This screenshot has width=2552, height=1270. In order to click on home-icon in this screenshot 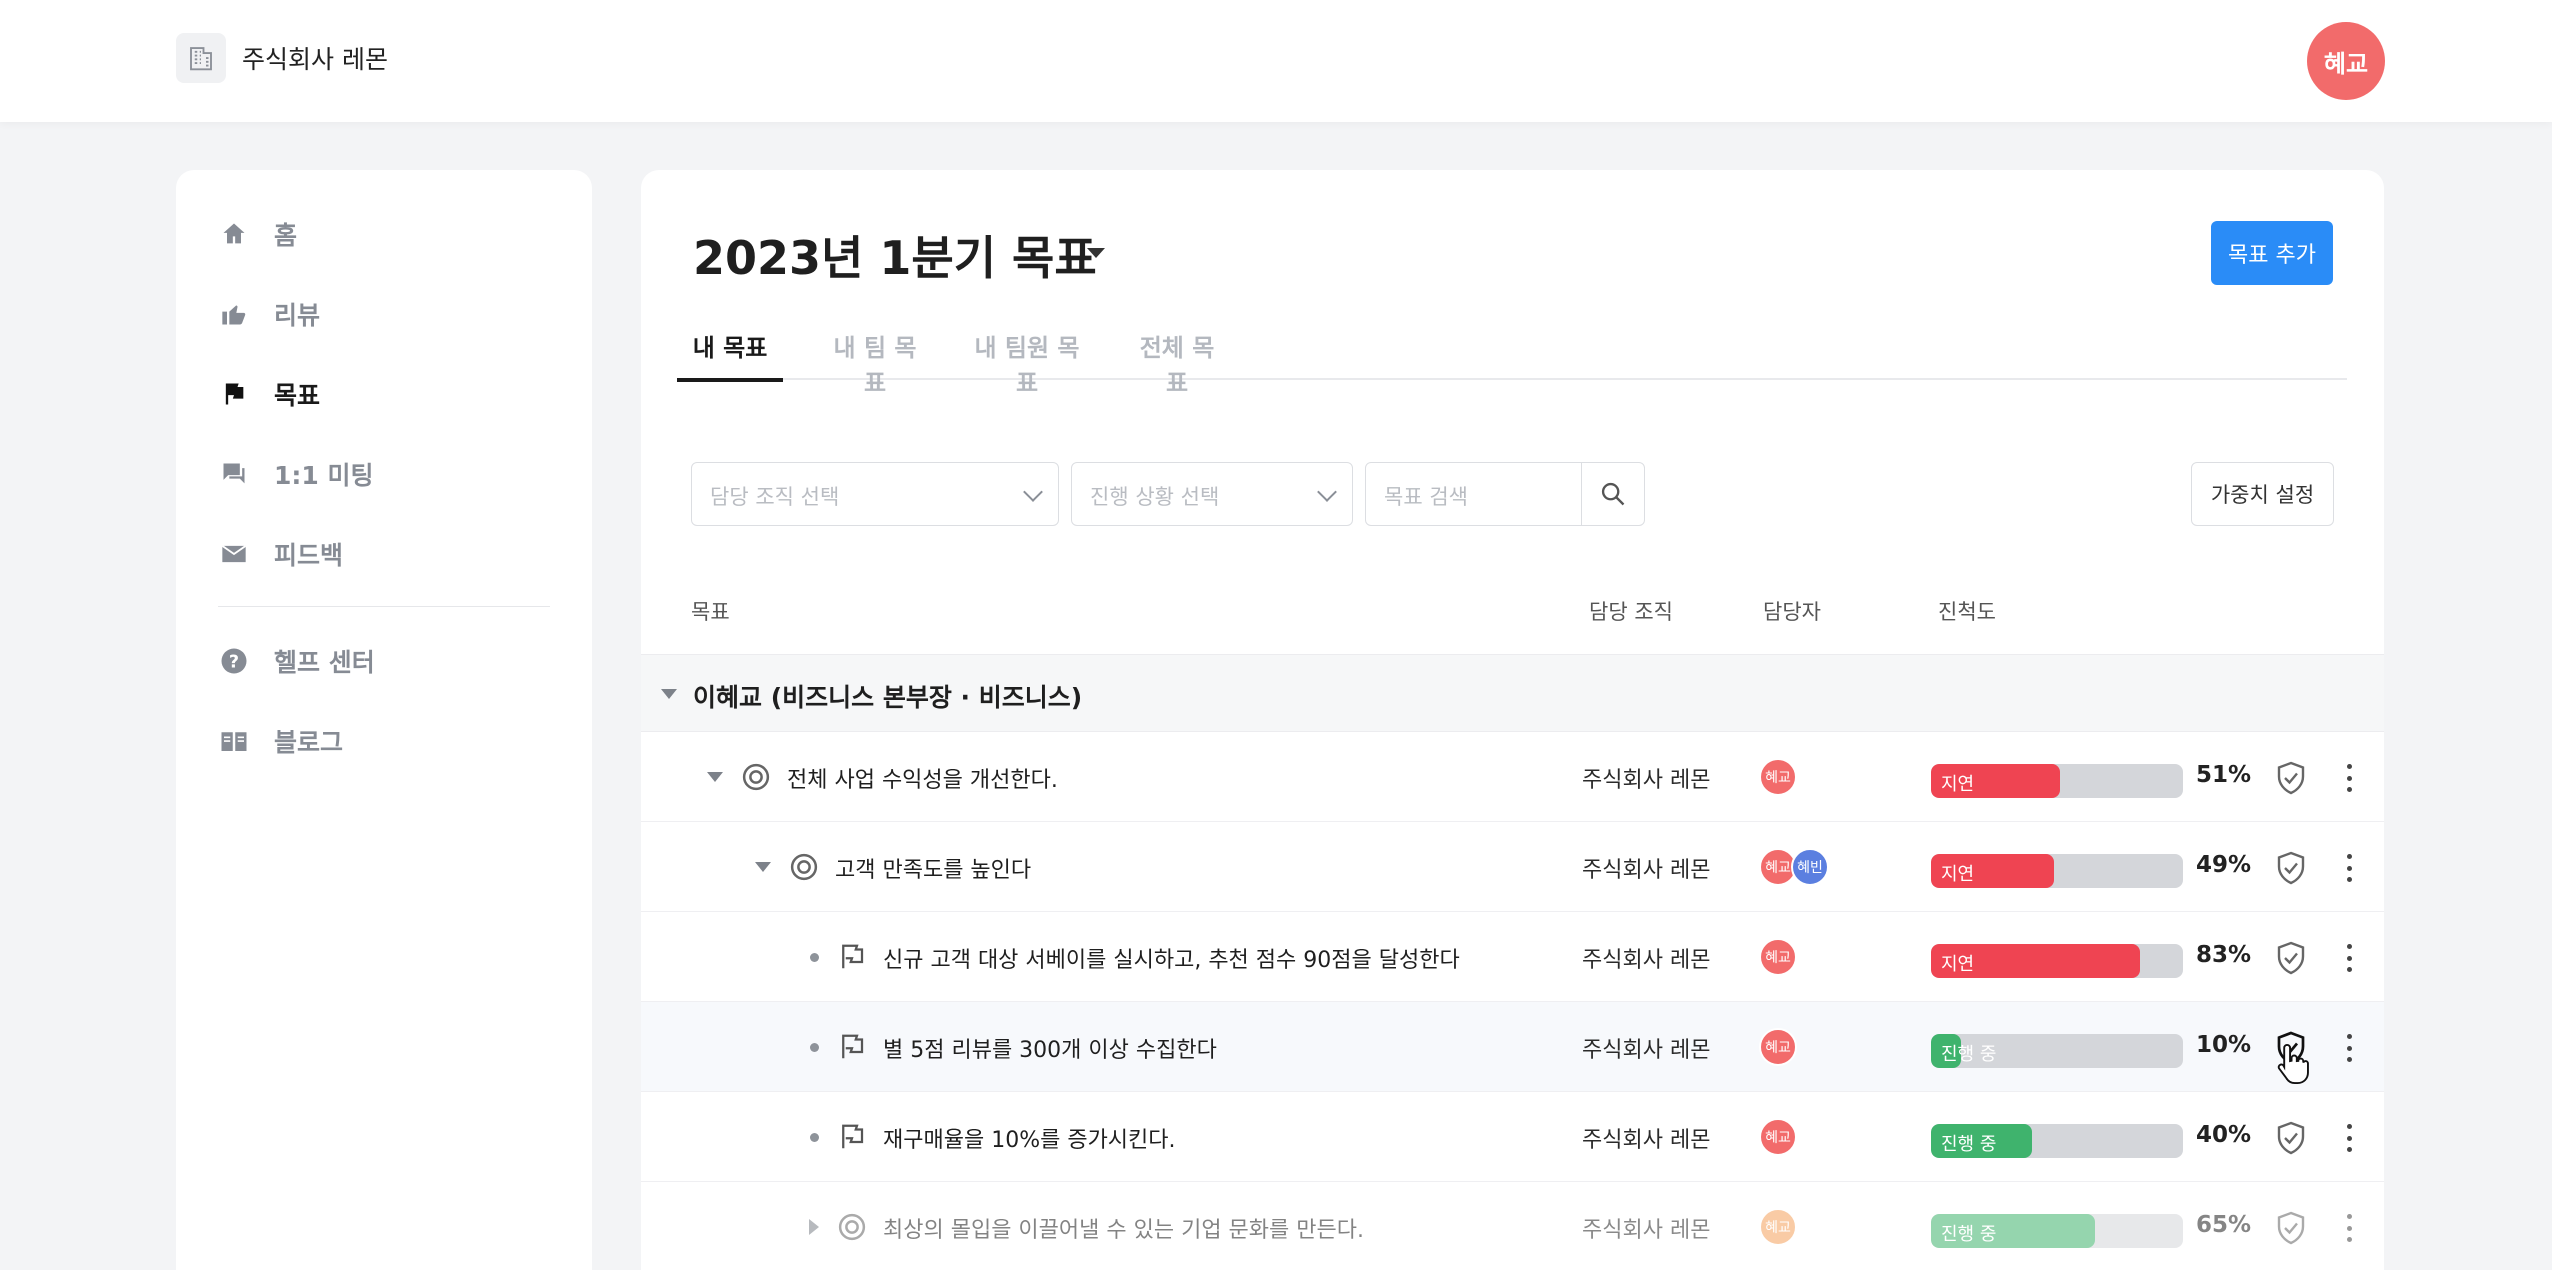, I will do `click(234, 234)`.